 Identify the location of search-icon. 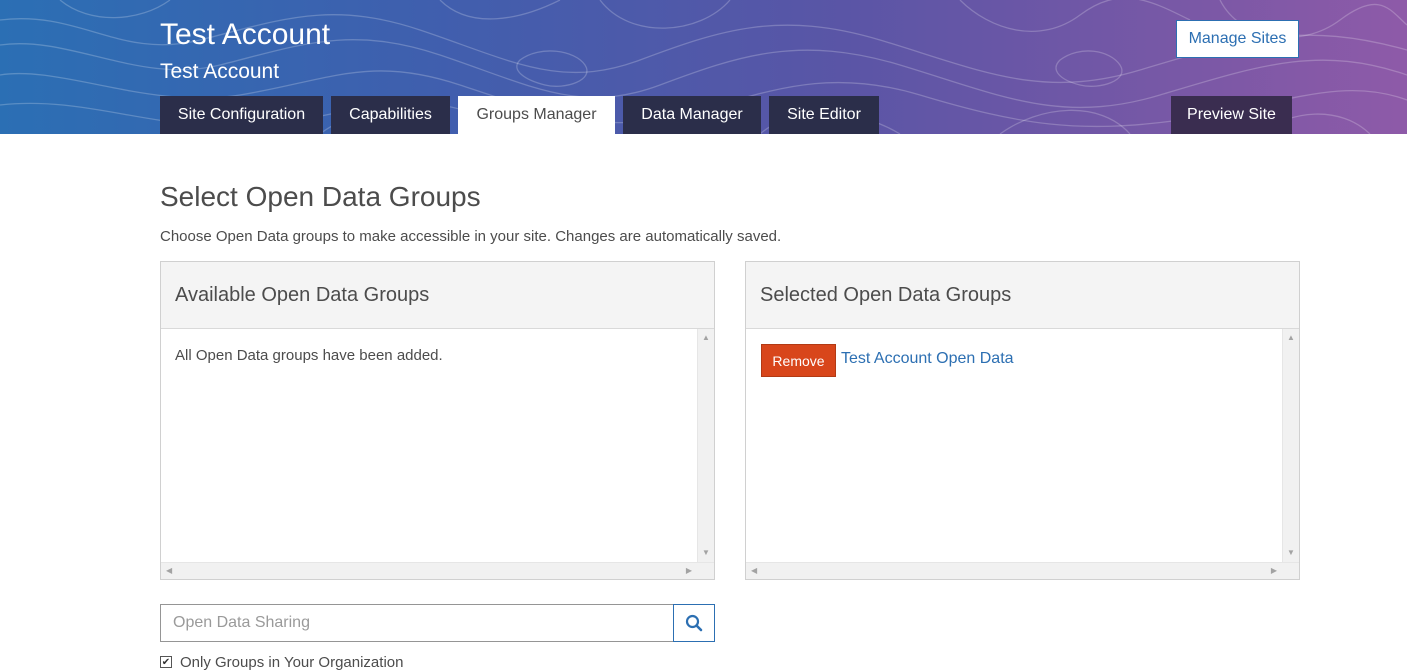
(694, 623).